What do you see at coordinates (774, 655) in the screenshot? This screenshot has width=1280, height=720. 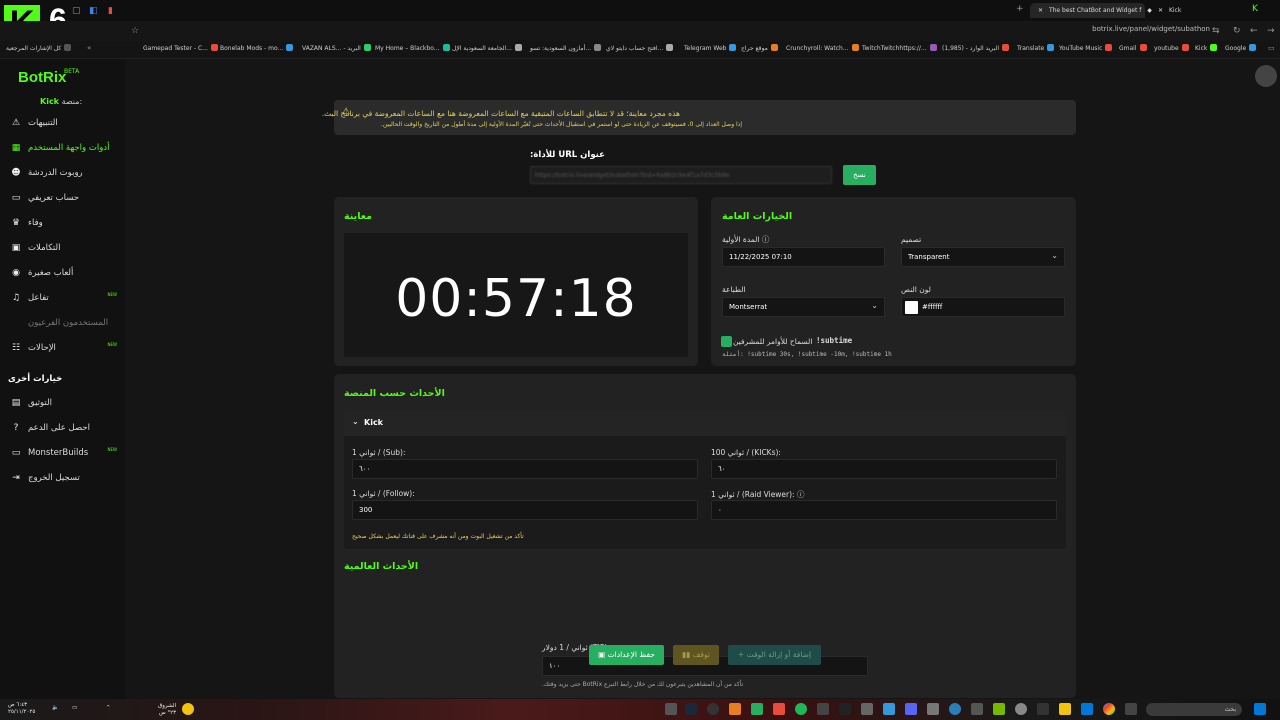 I see `add-remove-time-button: + إضافة أو إزالة الوقت` at bounding box center [774, 655].